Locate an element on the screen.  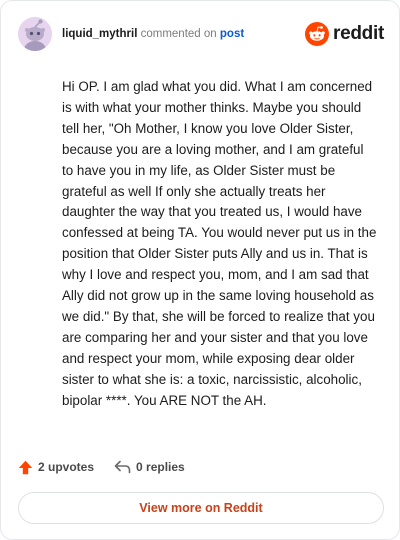
view-more-on-reddit-button: View more on Reddit is located at coordinates (201, 508).